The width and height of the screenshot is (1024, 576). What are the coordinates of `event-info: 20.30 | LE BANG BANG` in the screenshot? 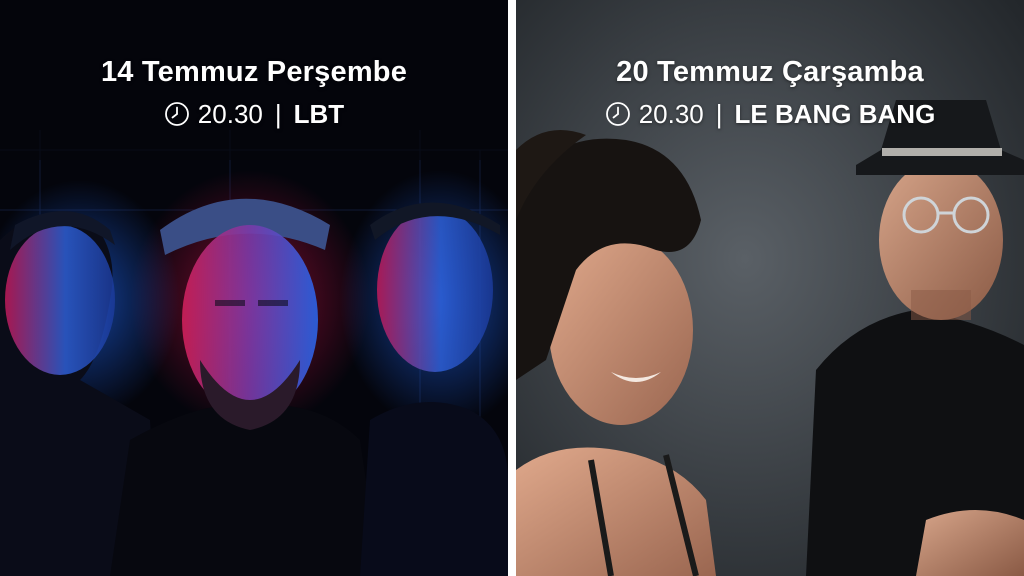 It's located at (770, 114).